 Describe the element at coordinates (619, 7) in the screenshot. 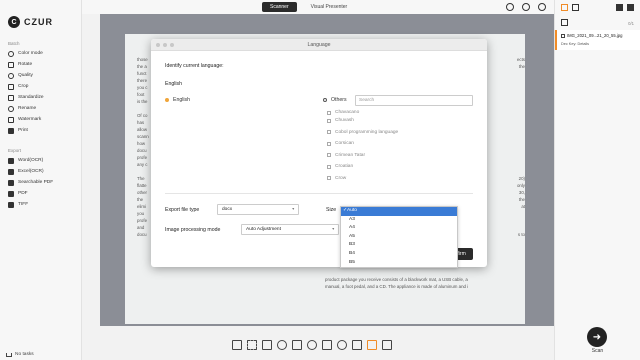

I see `add-icon` at that location.